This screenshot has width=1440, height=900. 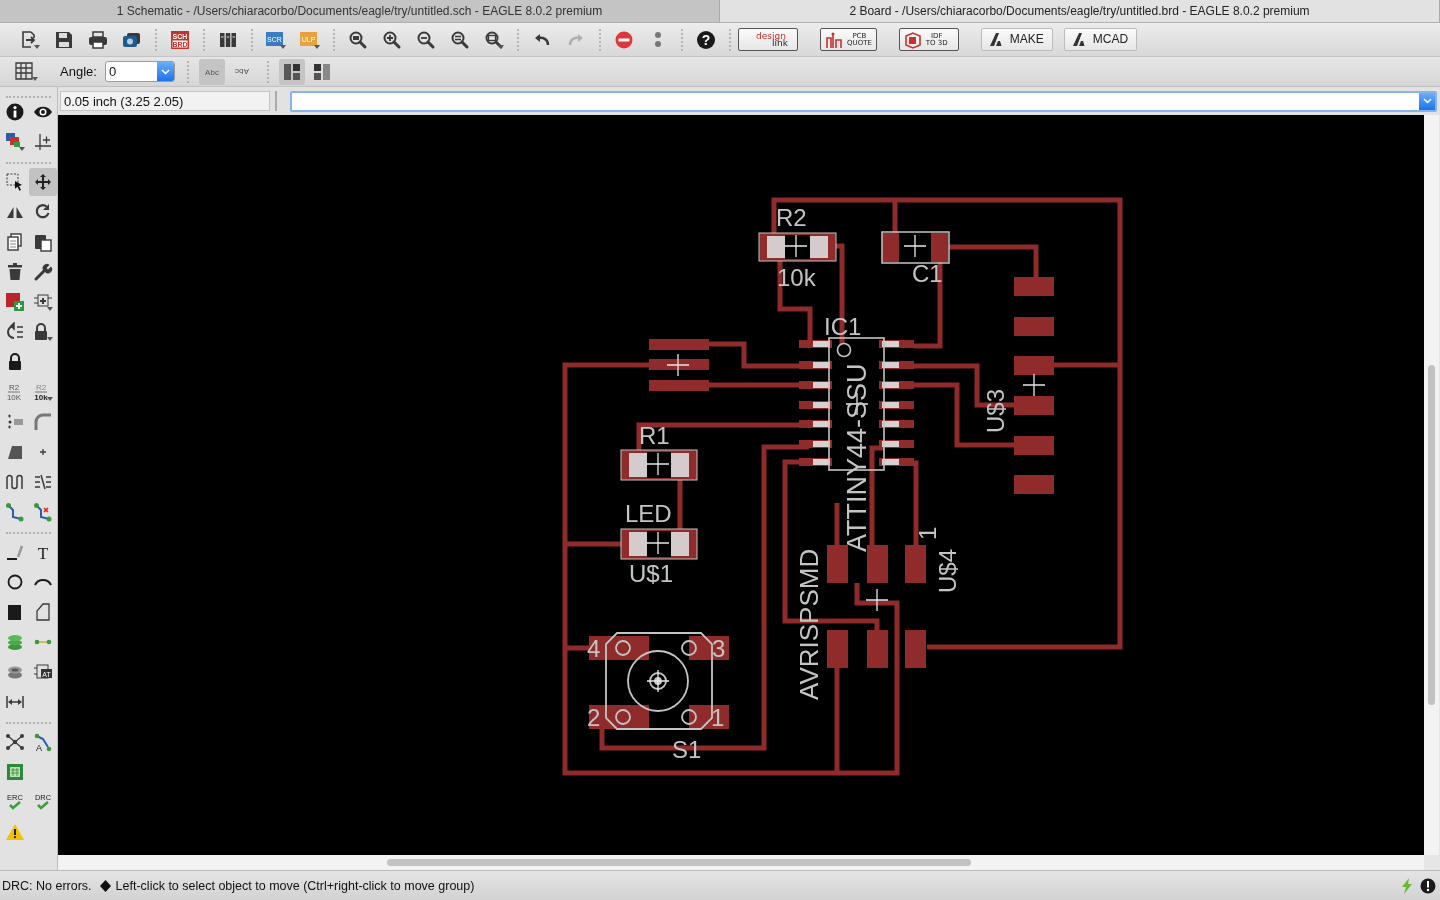 I want to click on circle-icon, so click(x=15, y=582).